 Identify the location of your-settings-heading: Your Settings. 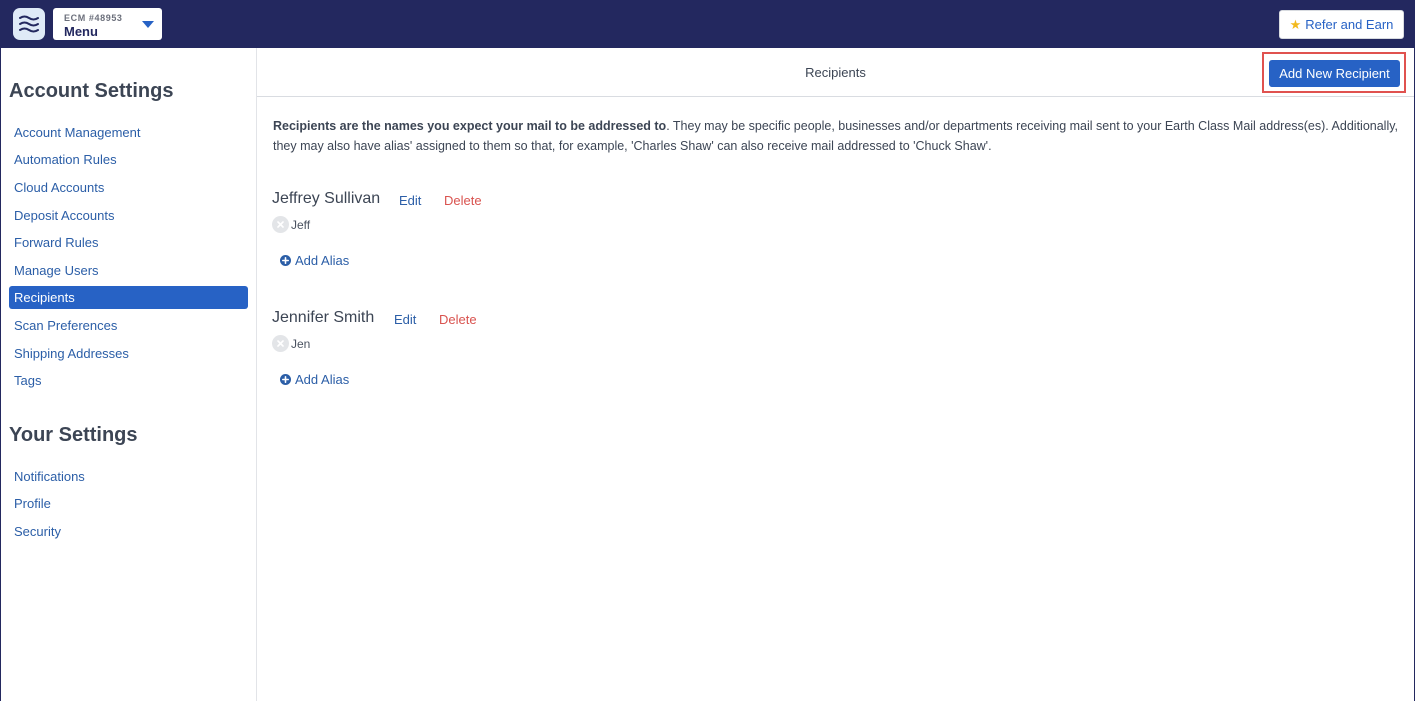
(73, 435).